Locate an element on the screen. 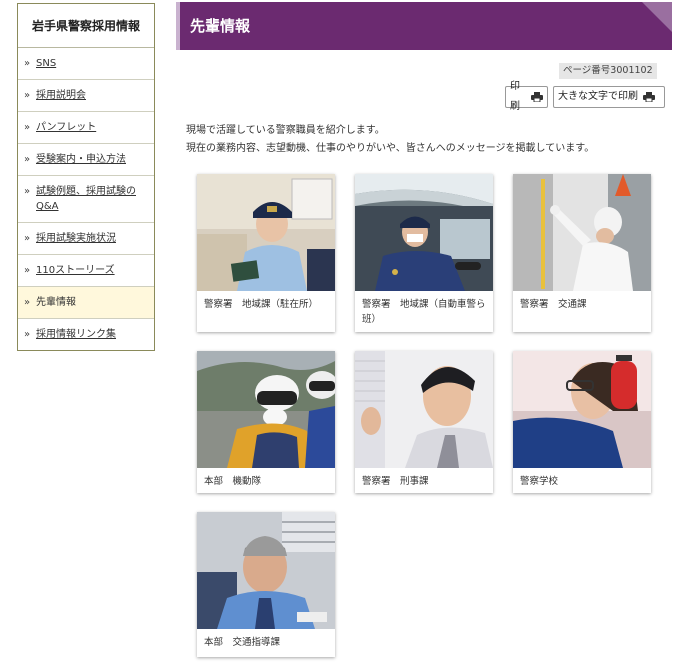 This screenshot has height=662, width=690. sidebar-item-links: » 採用情報リンク集 is located at coordinates (86, 334).